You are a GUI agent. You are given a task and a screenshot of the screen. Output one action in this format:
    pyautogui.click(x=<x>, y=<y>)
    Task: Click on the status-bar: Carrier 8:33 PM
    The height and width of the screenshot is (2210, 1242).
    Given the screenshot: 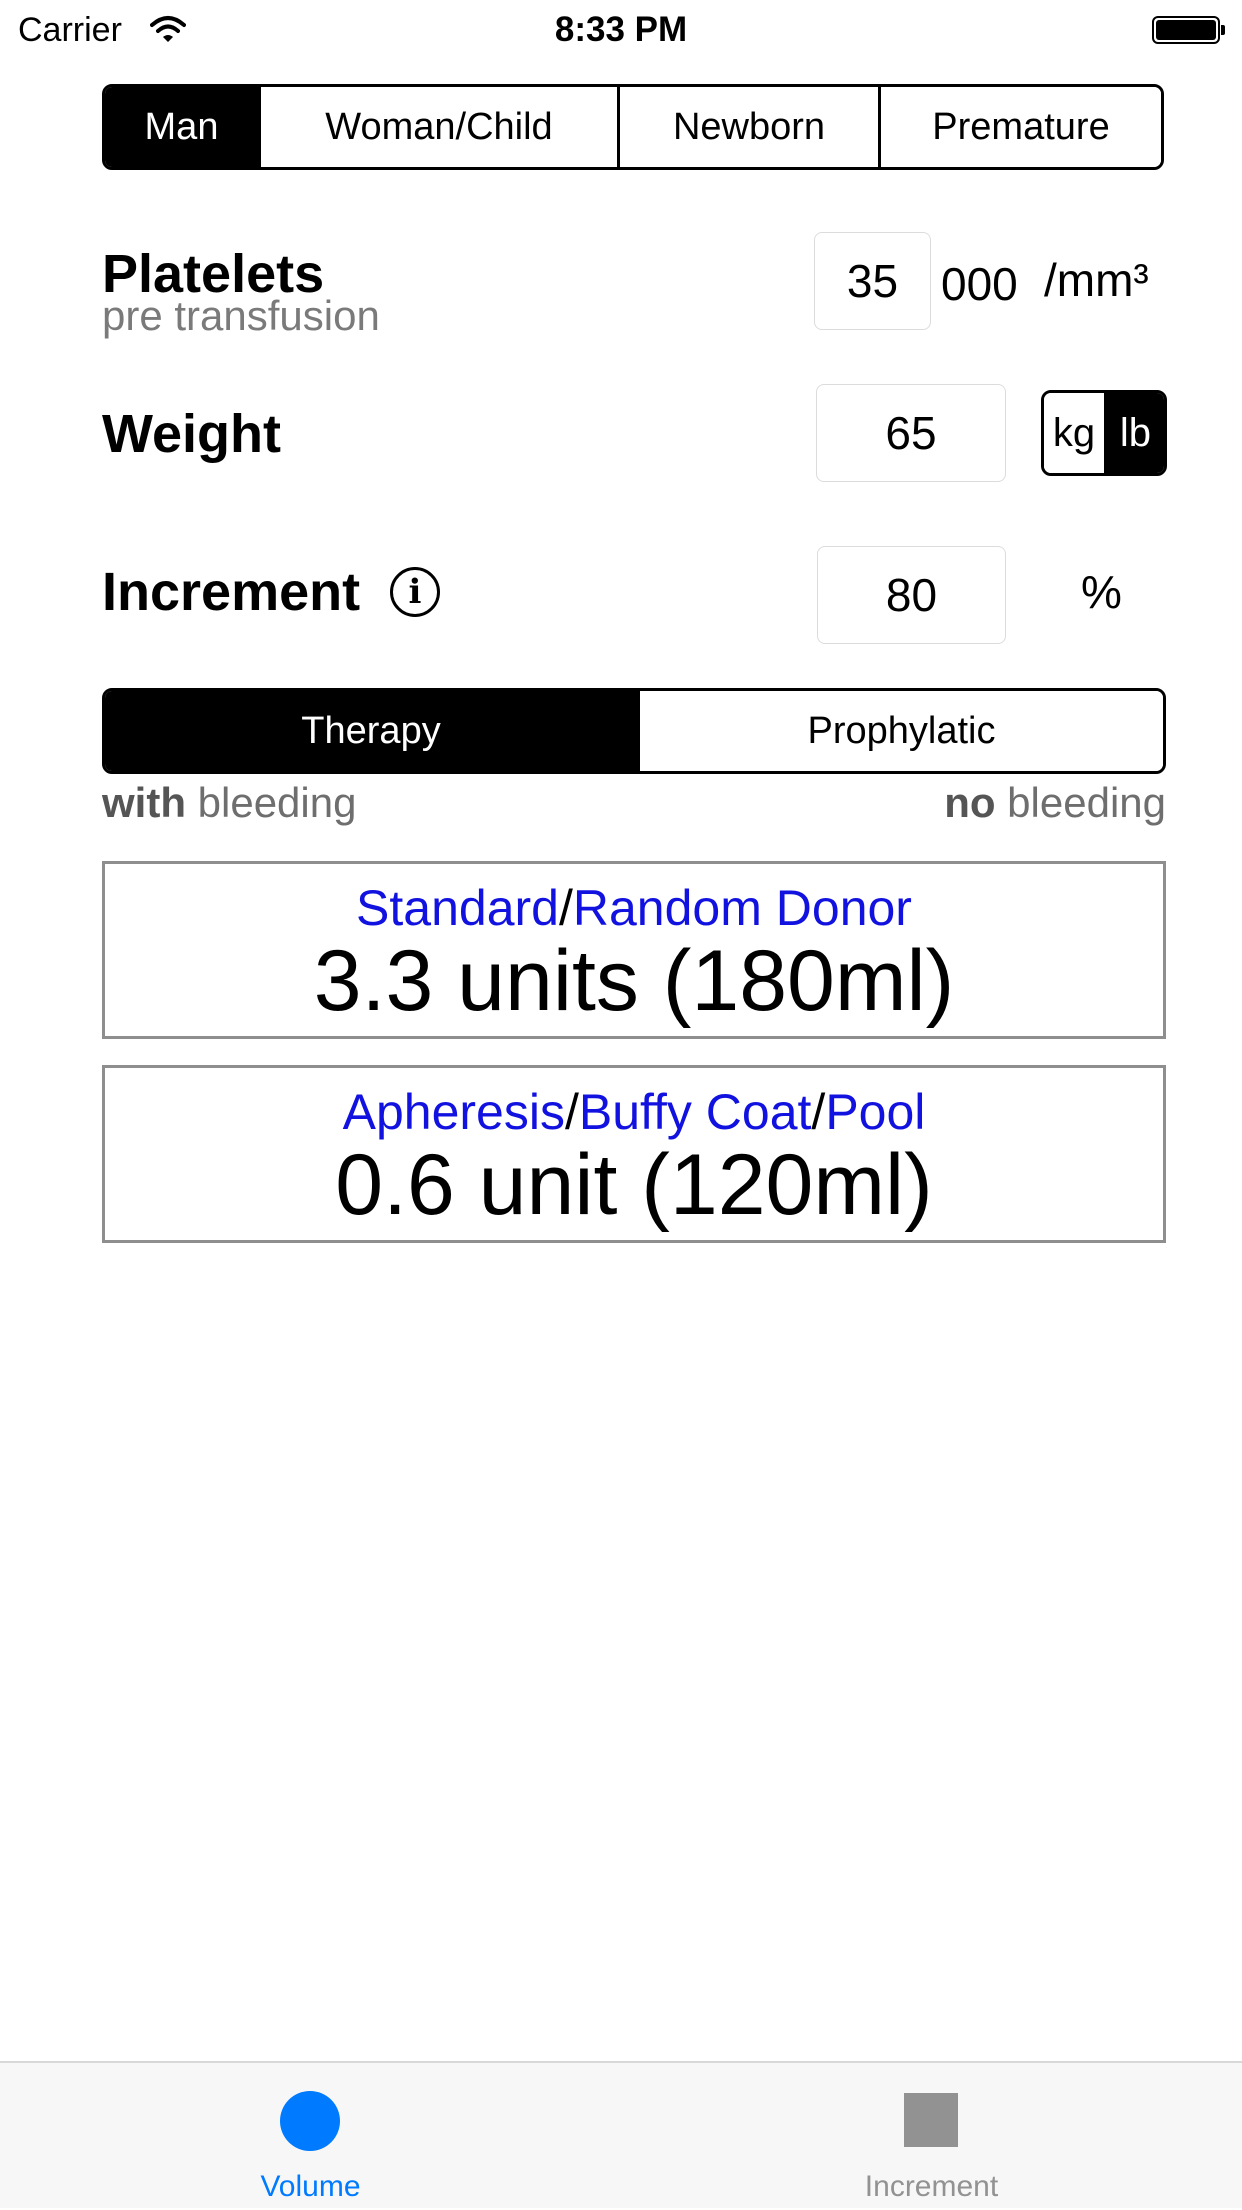 What is the action you would take?
    pyautogui.click(x=621, y=30)
    